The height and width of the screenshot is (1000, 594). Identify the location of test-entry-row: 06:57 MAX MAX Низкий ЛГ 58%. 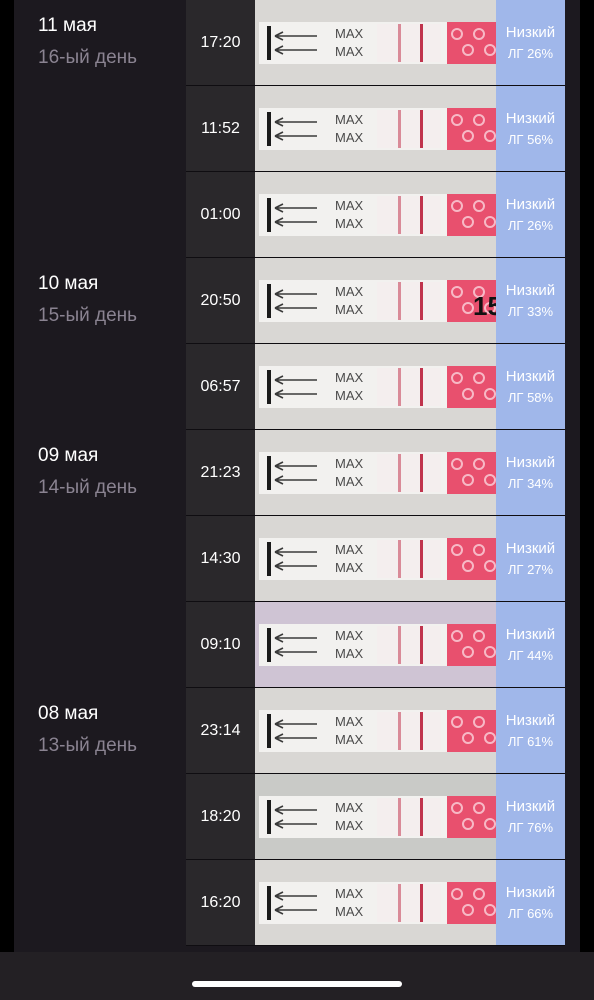
(375, 387).